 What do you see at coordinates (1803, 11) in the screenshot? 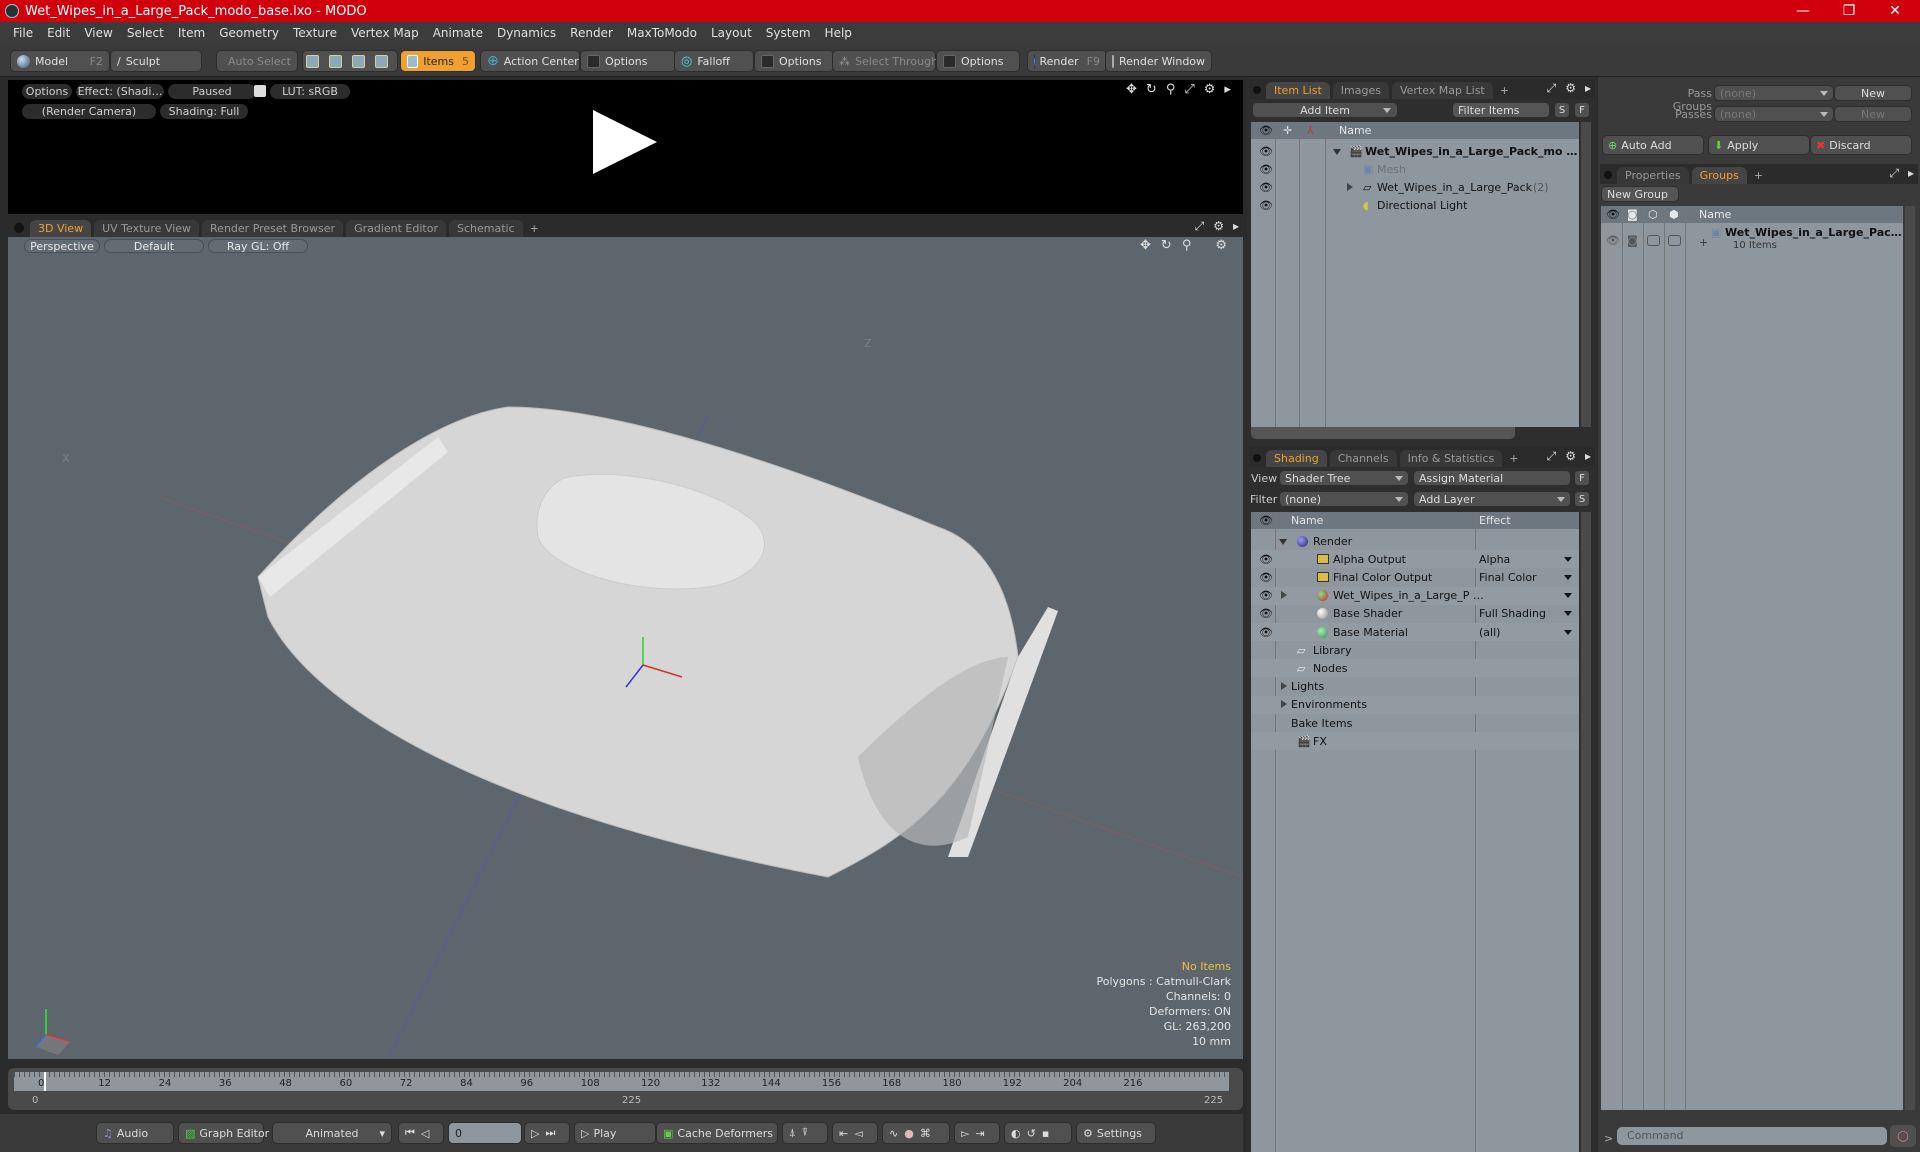
I see `minimize-button: —` at bounding box center [1803, 11].